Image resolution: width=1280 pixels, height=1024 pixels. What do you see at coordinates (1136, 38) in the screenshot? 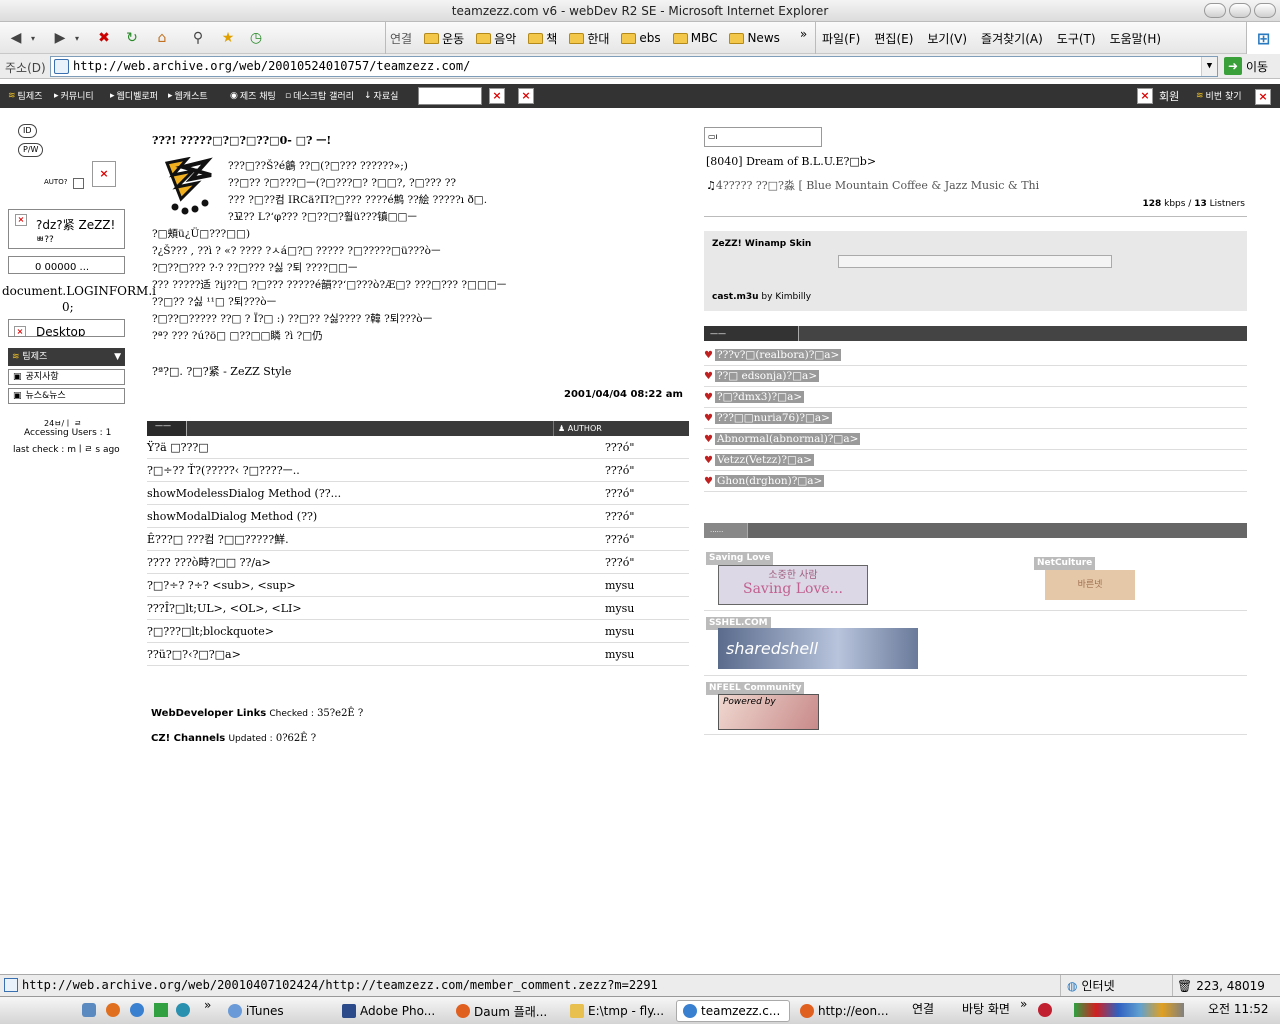
I see `menu-help: 도움말(H)` at bounding box center [1136, 38].